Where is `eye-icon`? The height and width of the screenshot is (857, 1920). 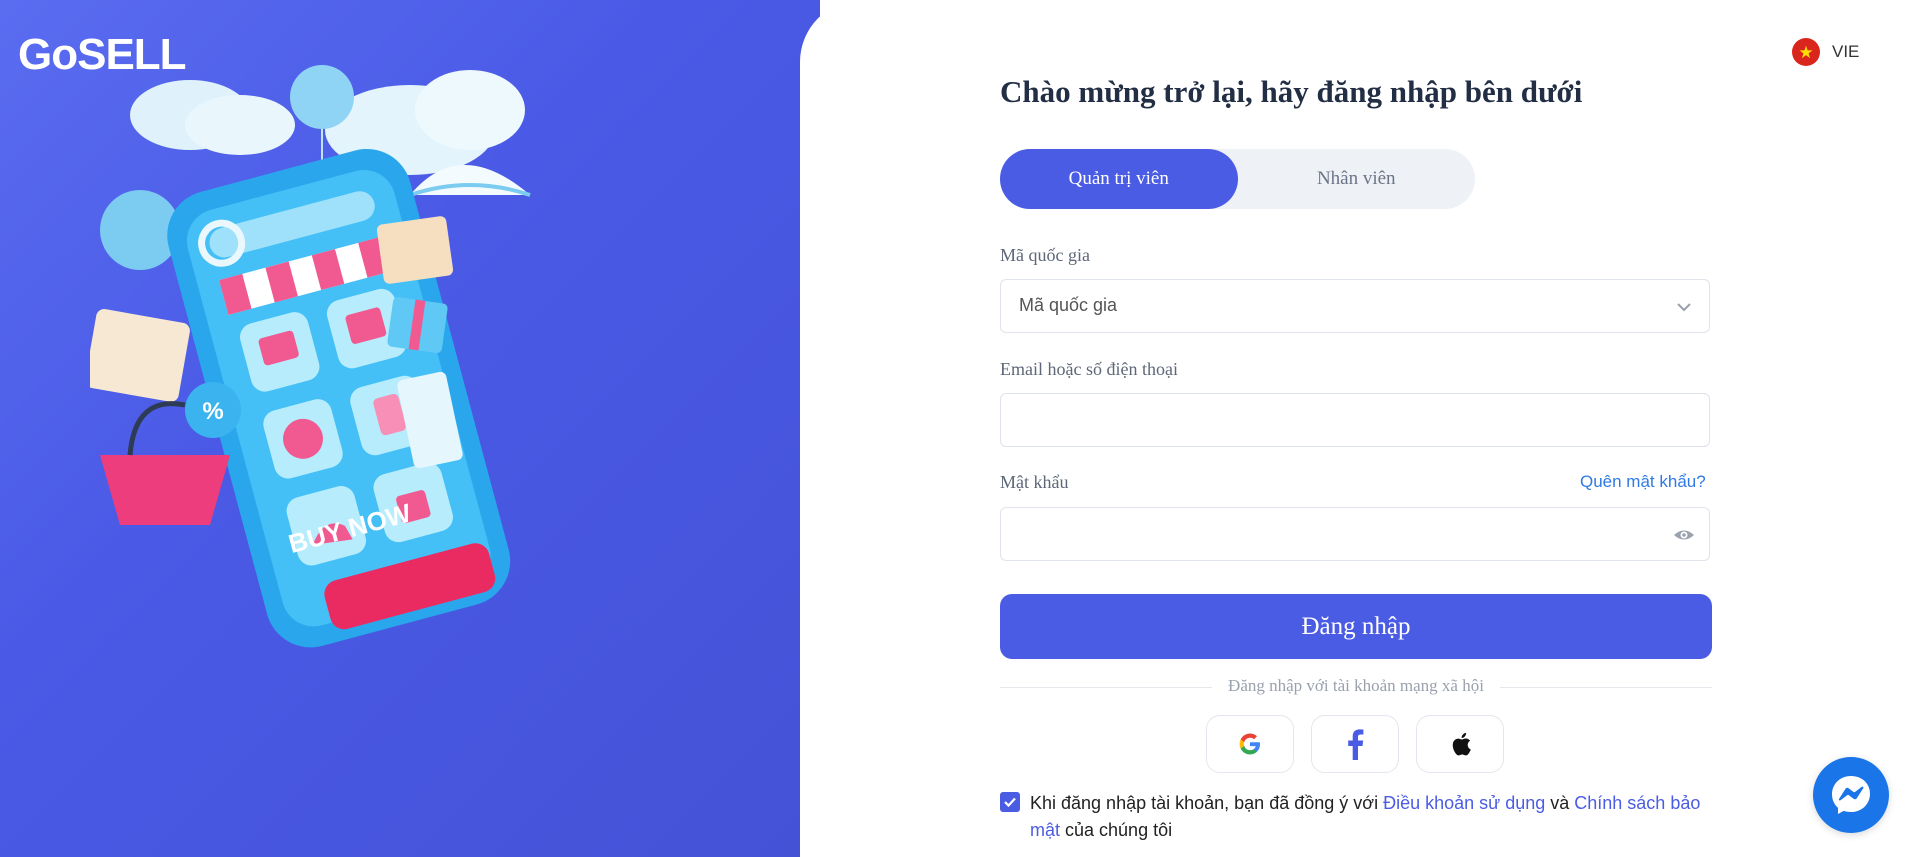
eye-icon is located at coordinates (1684, 535).